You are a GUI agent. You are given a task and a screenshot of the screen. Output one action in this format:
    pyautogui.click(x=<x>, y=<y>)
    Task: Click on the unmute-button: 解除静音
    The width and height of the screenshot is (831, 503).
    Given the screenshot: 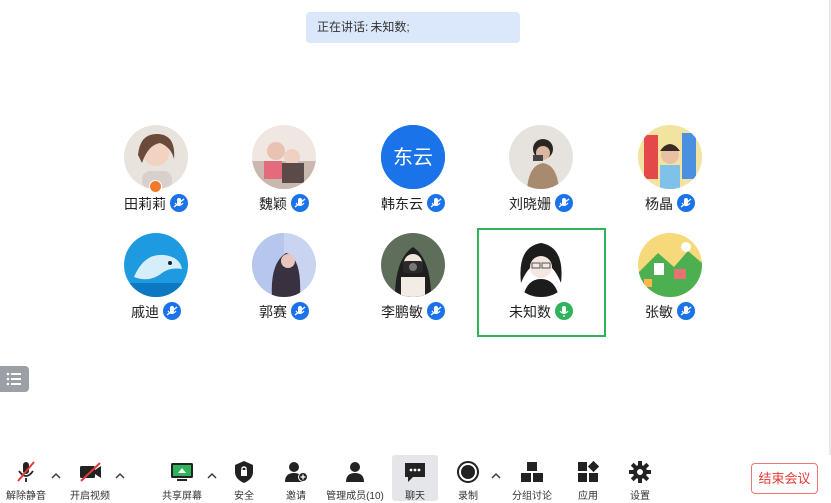 What is the action you would take?
    pyautogui.click(x=26, y=478)
    